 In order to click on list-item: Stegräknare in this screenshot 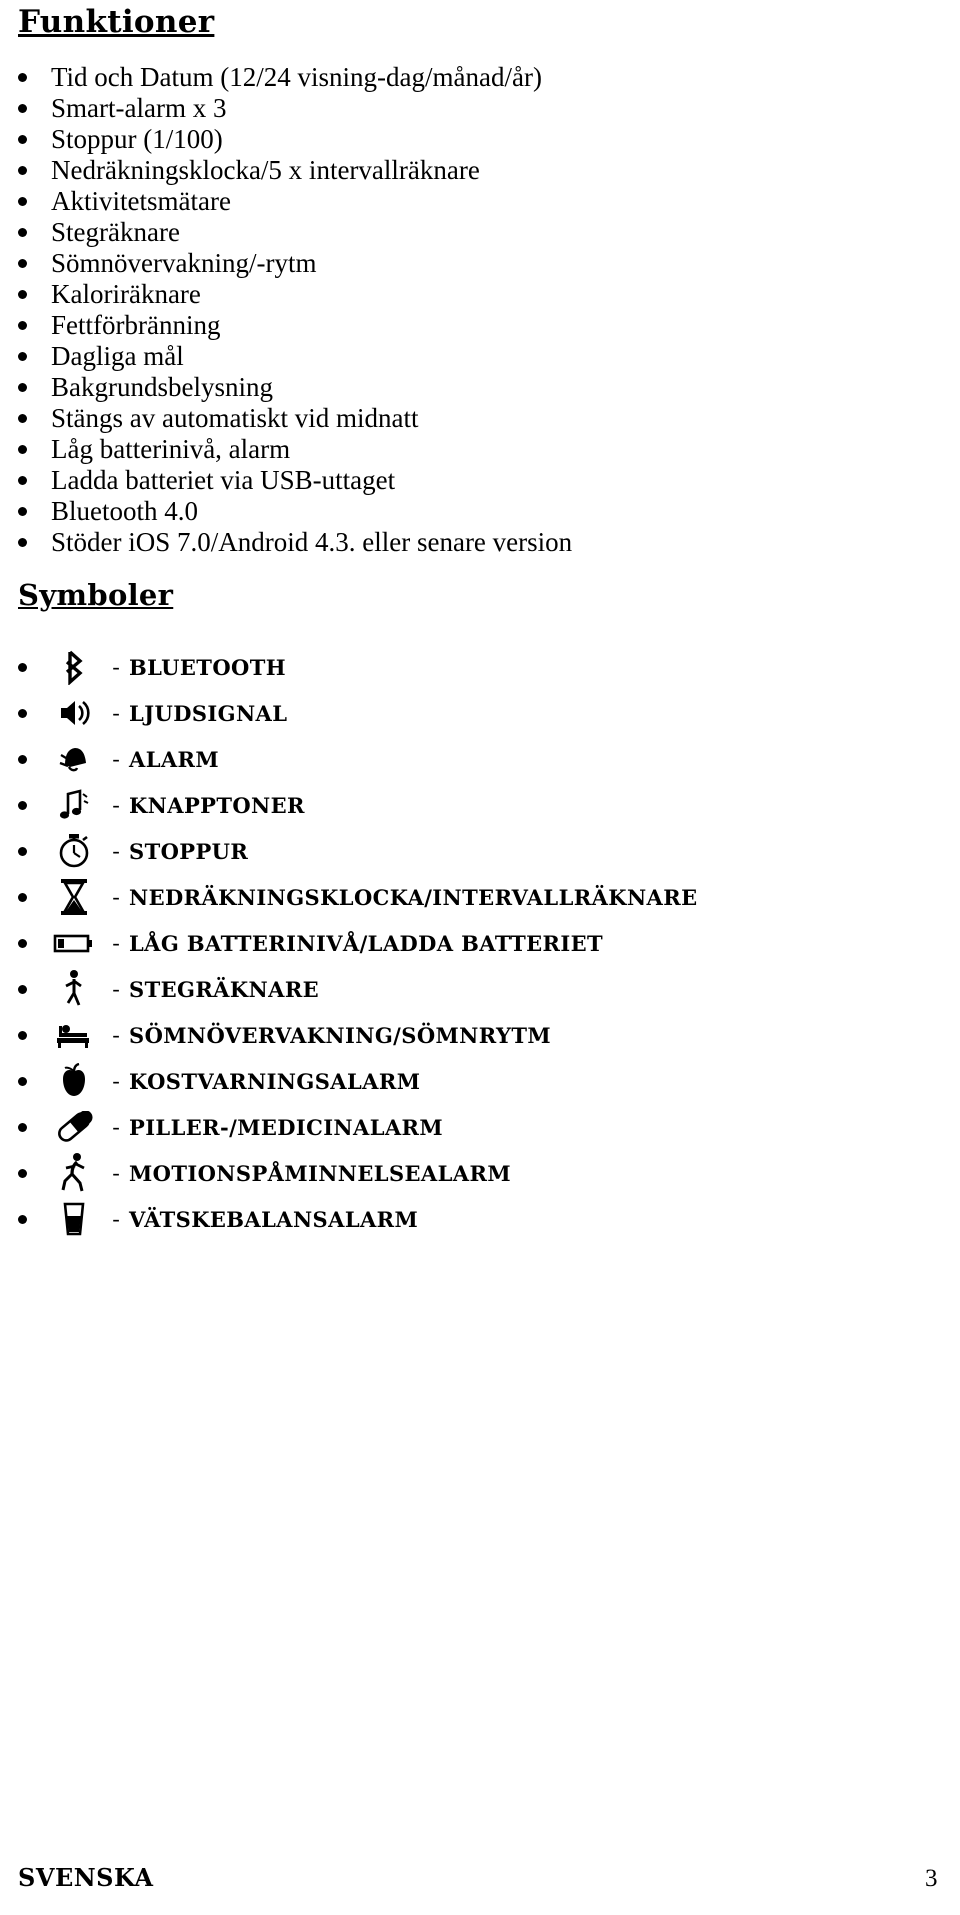, I will do `click(295, 232)`.